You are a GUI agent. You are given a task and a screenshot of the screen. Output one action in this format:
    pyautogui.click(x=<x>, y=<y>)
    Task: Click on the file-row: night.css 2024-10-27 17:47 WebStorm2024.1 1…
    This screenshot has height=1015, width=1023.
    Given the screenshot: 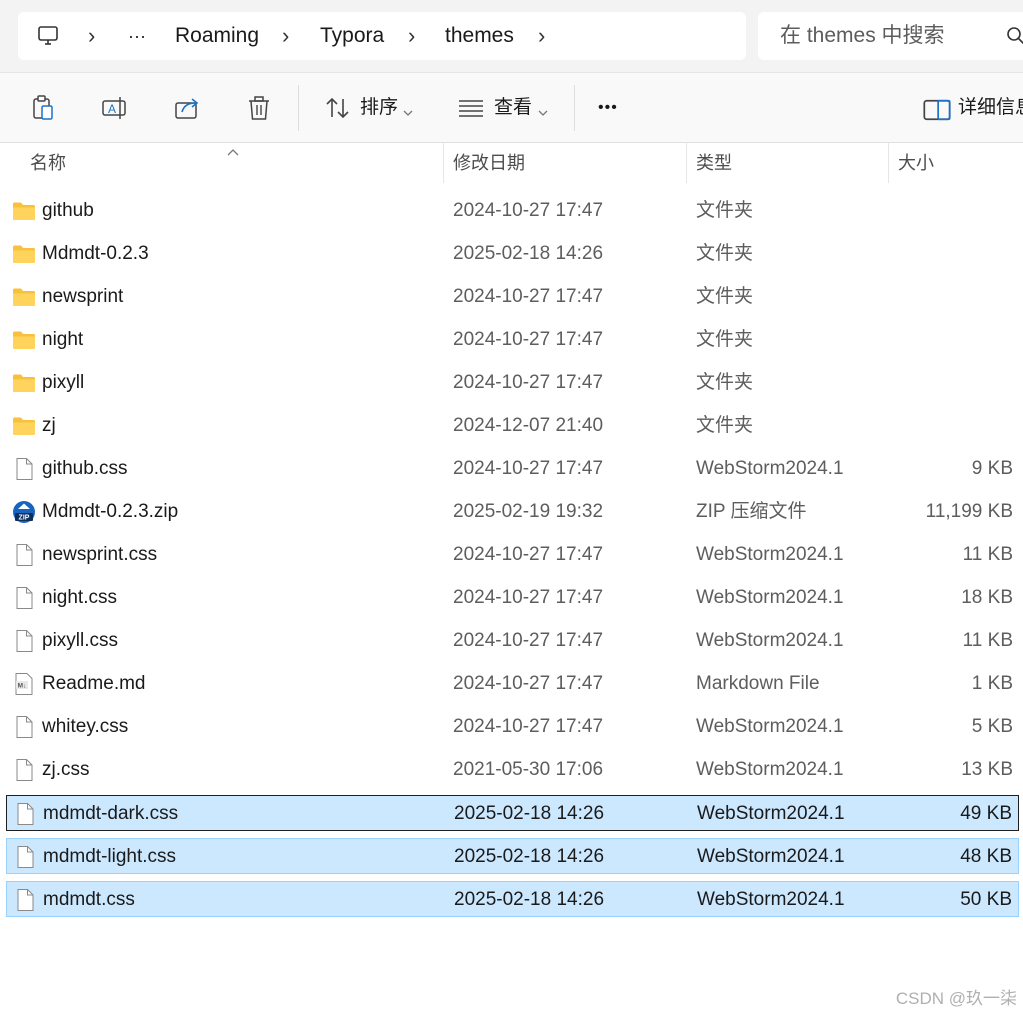 What is the action you would take?
    pyautogui.click(x=512, y=598)
    